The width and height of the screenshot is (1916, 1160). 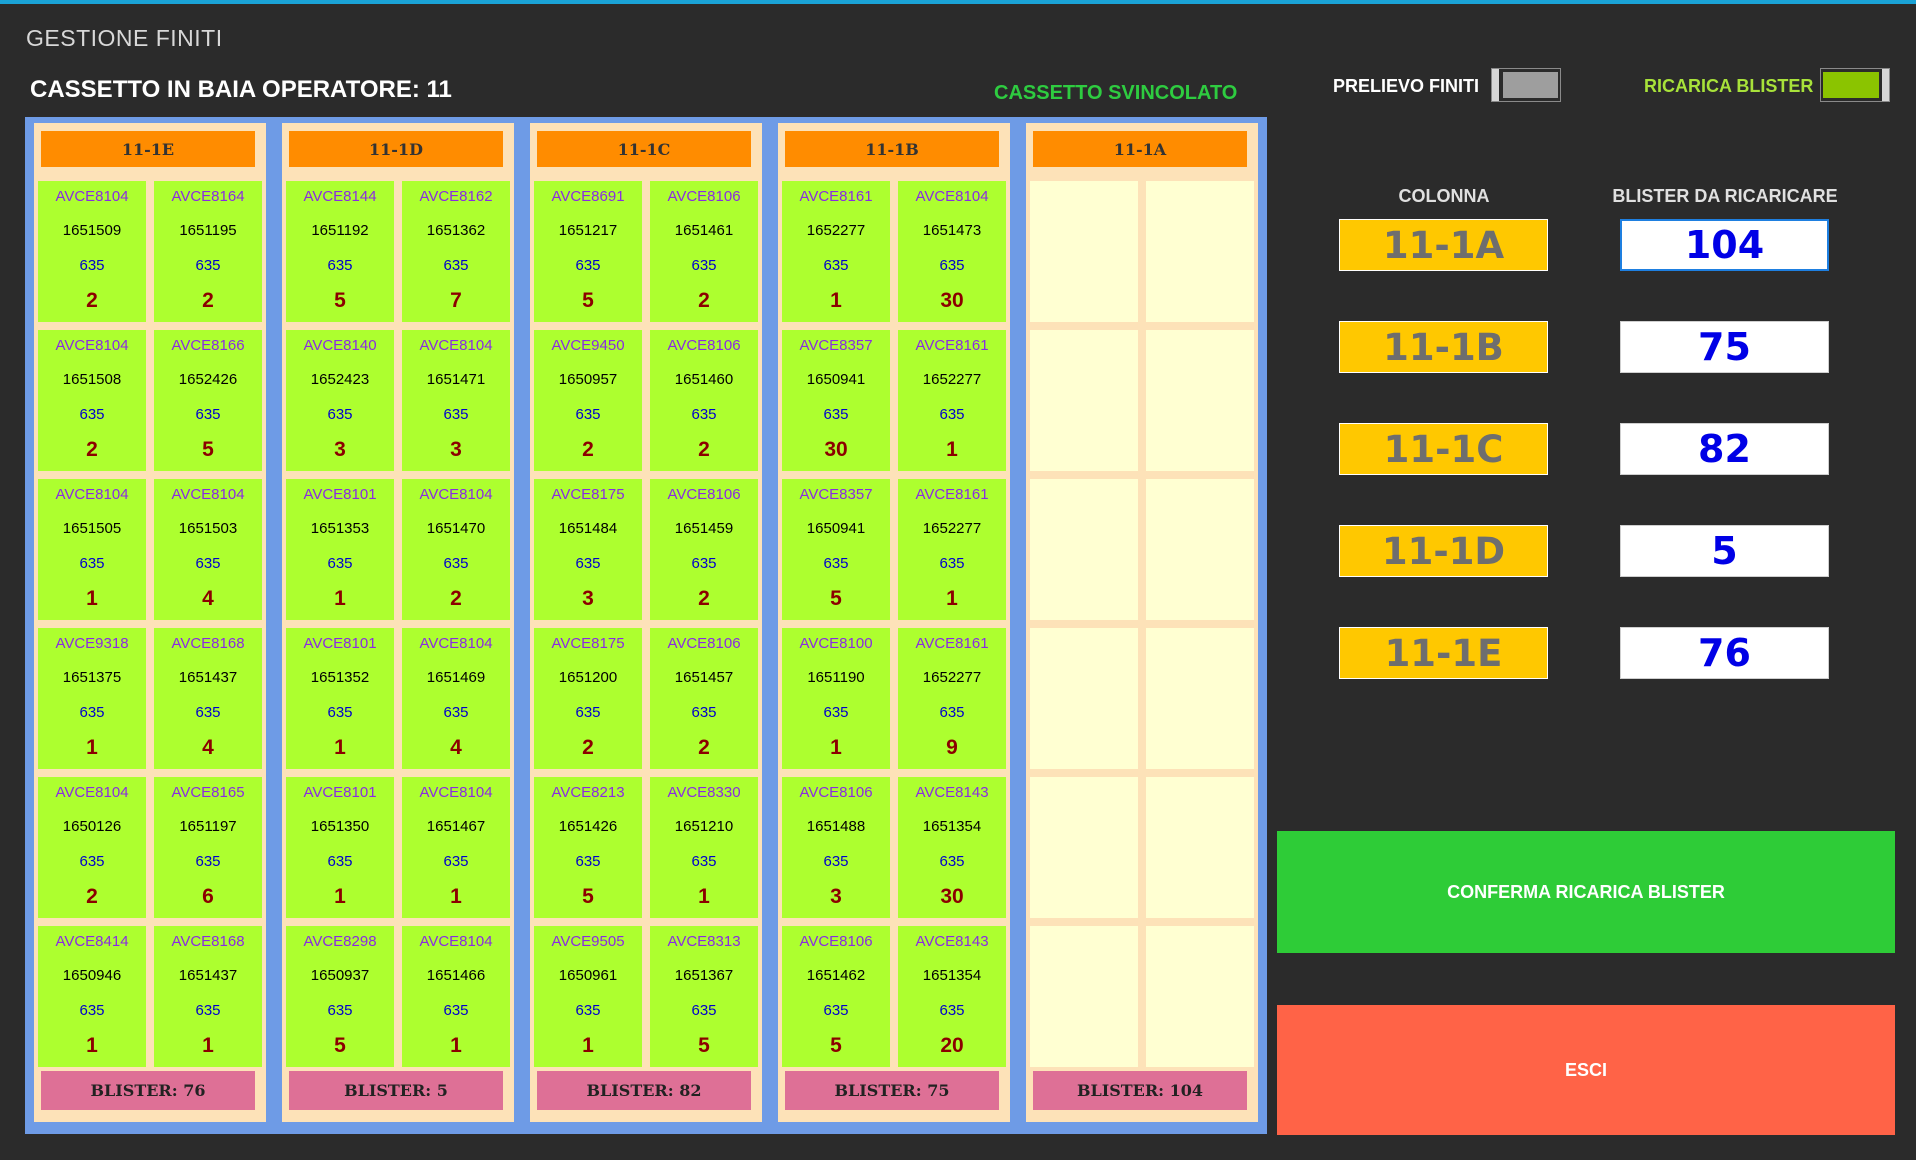 What do you see at coordinates (588, 698) in the screenshot?
I see `slot-cell: AVCE8175 1651200 635 2` at bounding box center [588, 698].